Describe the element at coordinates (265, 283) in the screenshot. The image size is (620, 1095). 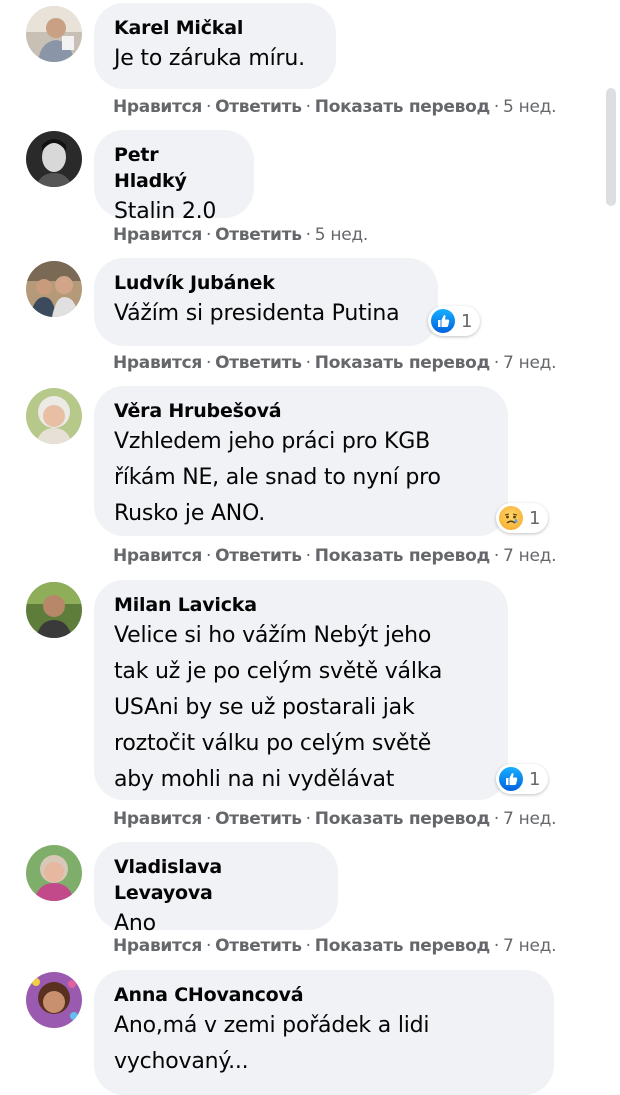
I see `comment-author: Ludvík Jubánek` at that location.